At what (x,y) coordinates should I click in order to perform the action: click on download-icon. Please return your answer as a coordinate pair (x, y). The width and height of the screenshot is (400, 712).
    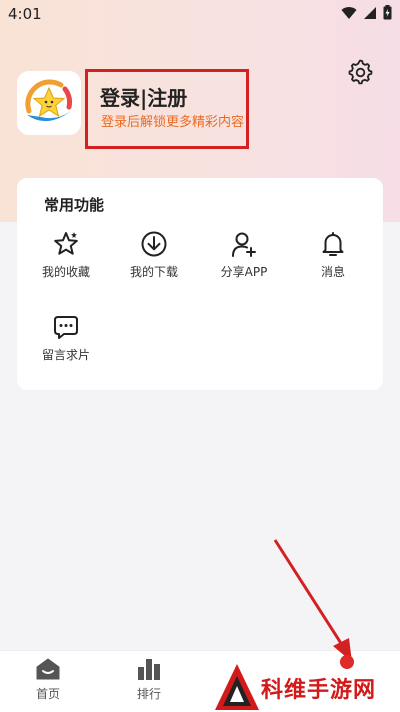
    Looking at the image, I should click on (154, 244).